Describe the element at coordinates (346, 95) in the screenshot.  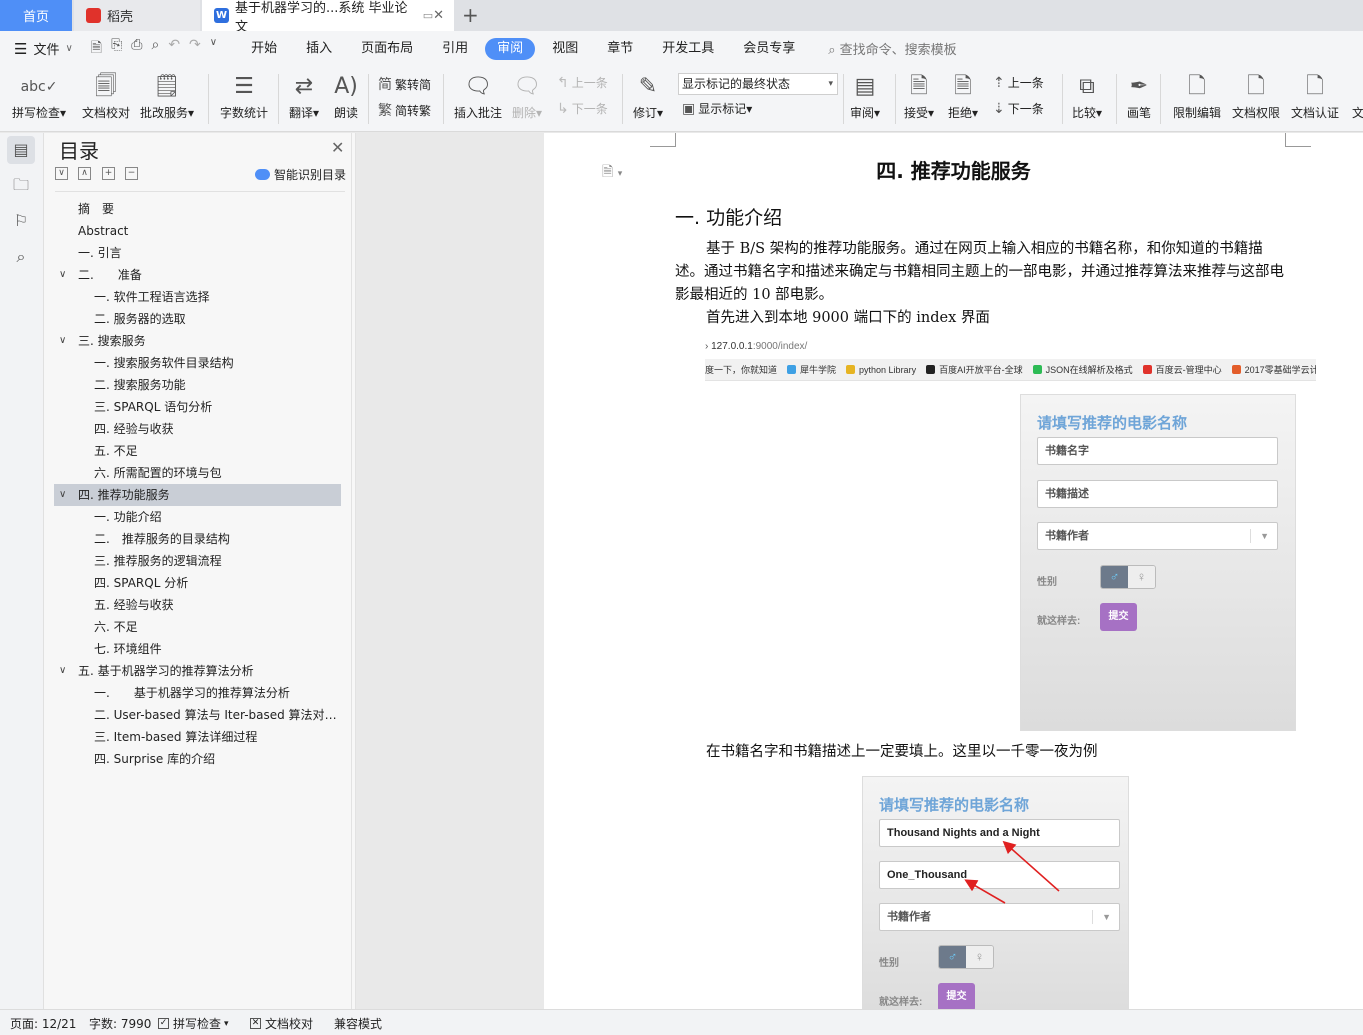
I see `read-aloud-button: A) 朗读` at that location.